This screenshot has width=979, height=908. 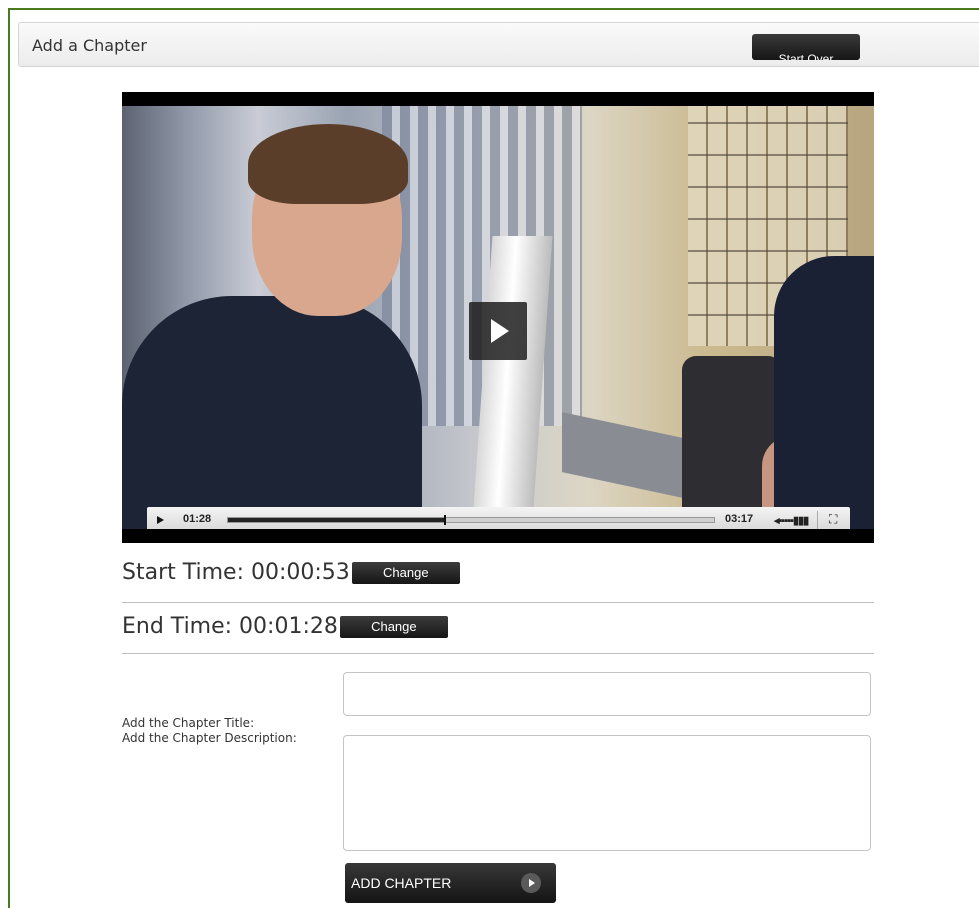 I want to click on play-circle-icon, so click(x=531, y=883).